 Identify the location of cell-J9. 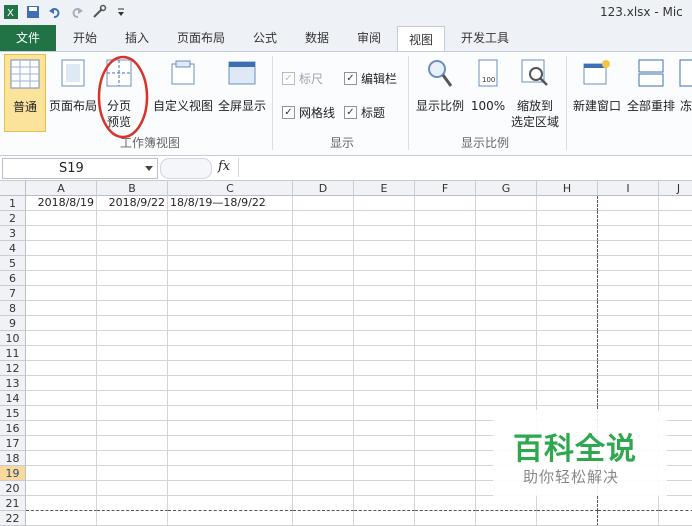
(675, 323).